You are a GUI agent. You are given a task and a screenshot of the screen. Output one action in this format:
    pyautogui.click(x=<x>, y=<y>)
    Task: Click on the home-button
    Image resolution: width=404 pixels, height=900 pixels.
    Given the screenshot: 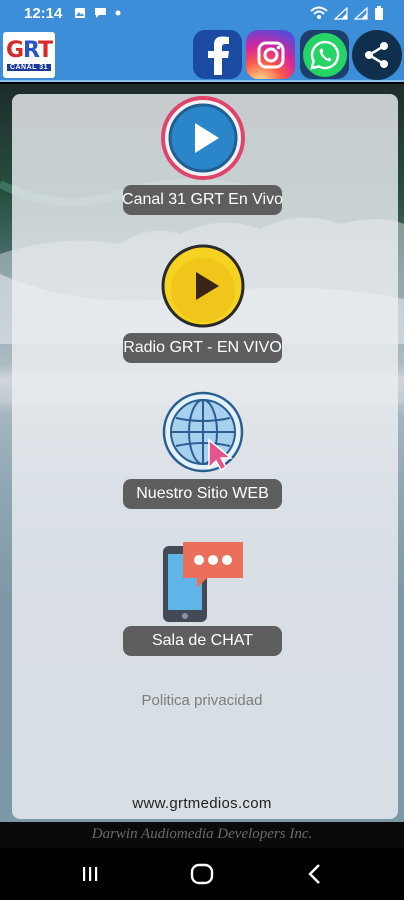 What is the action you would take?
    pyautogui.click(x=202, y=874)
    